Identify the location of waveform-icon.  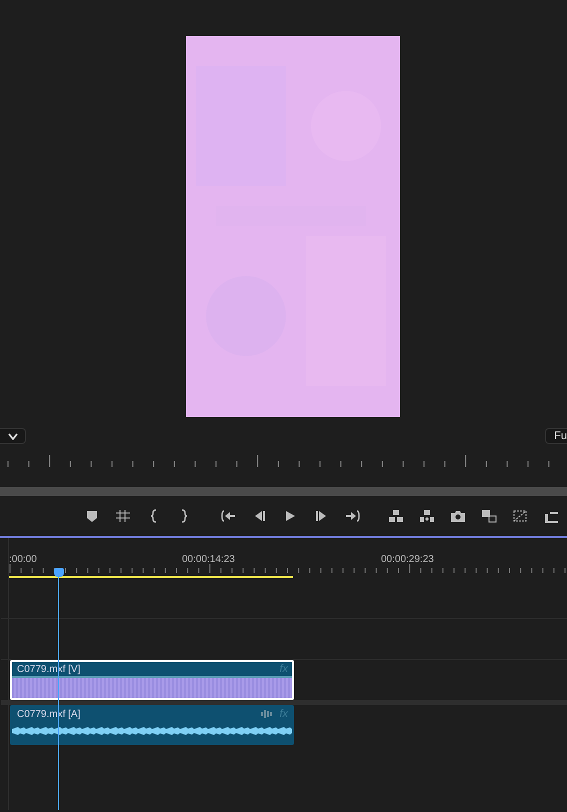
(267, 714).